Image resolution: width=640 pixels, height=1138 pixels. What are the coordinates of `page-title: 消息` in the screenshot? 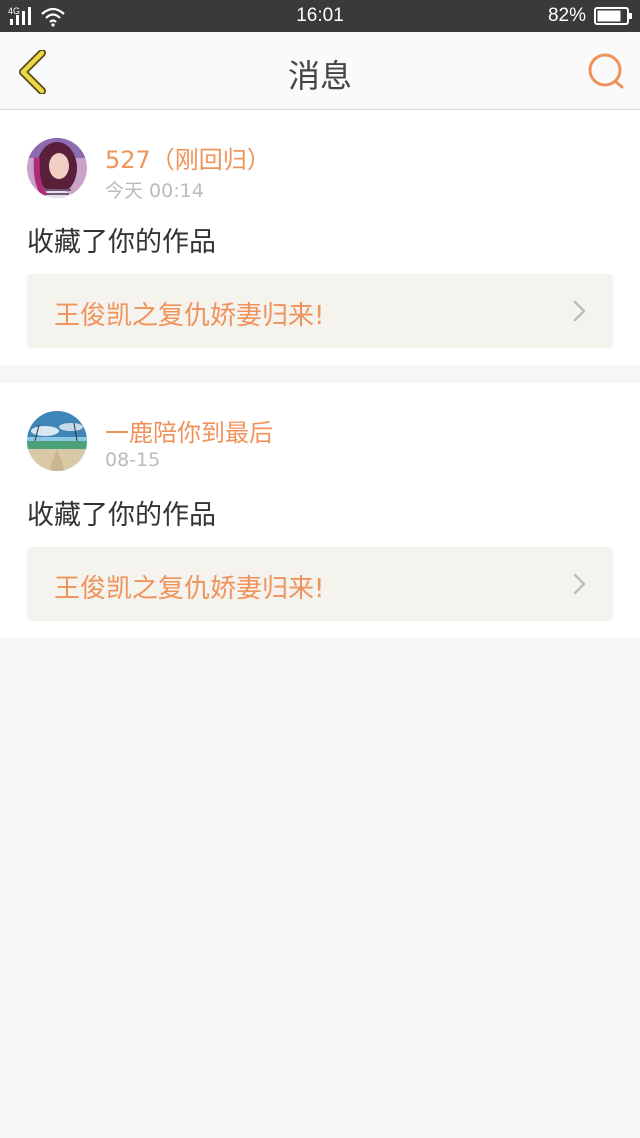 It's located at (319, 76).